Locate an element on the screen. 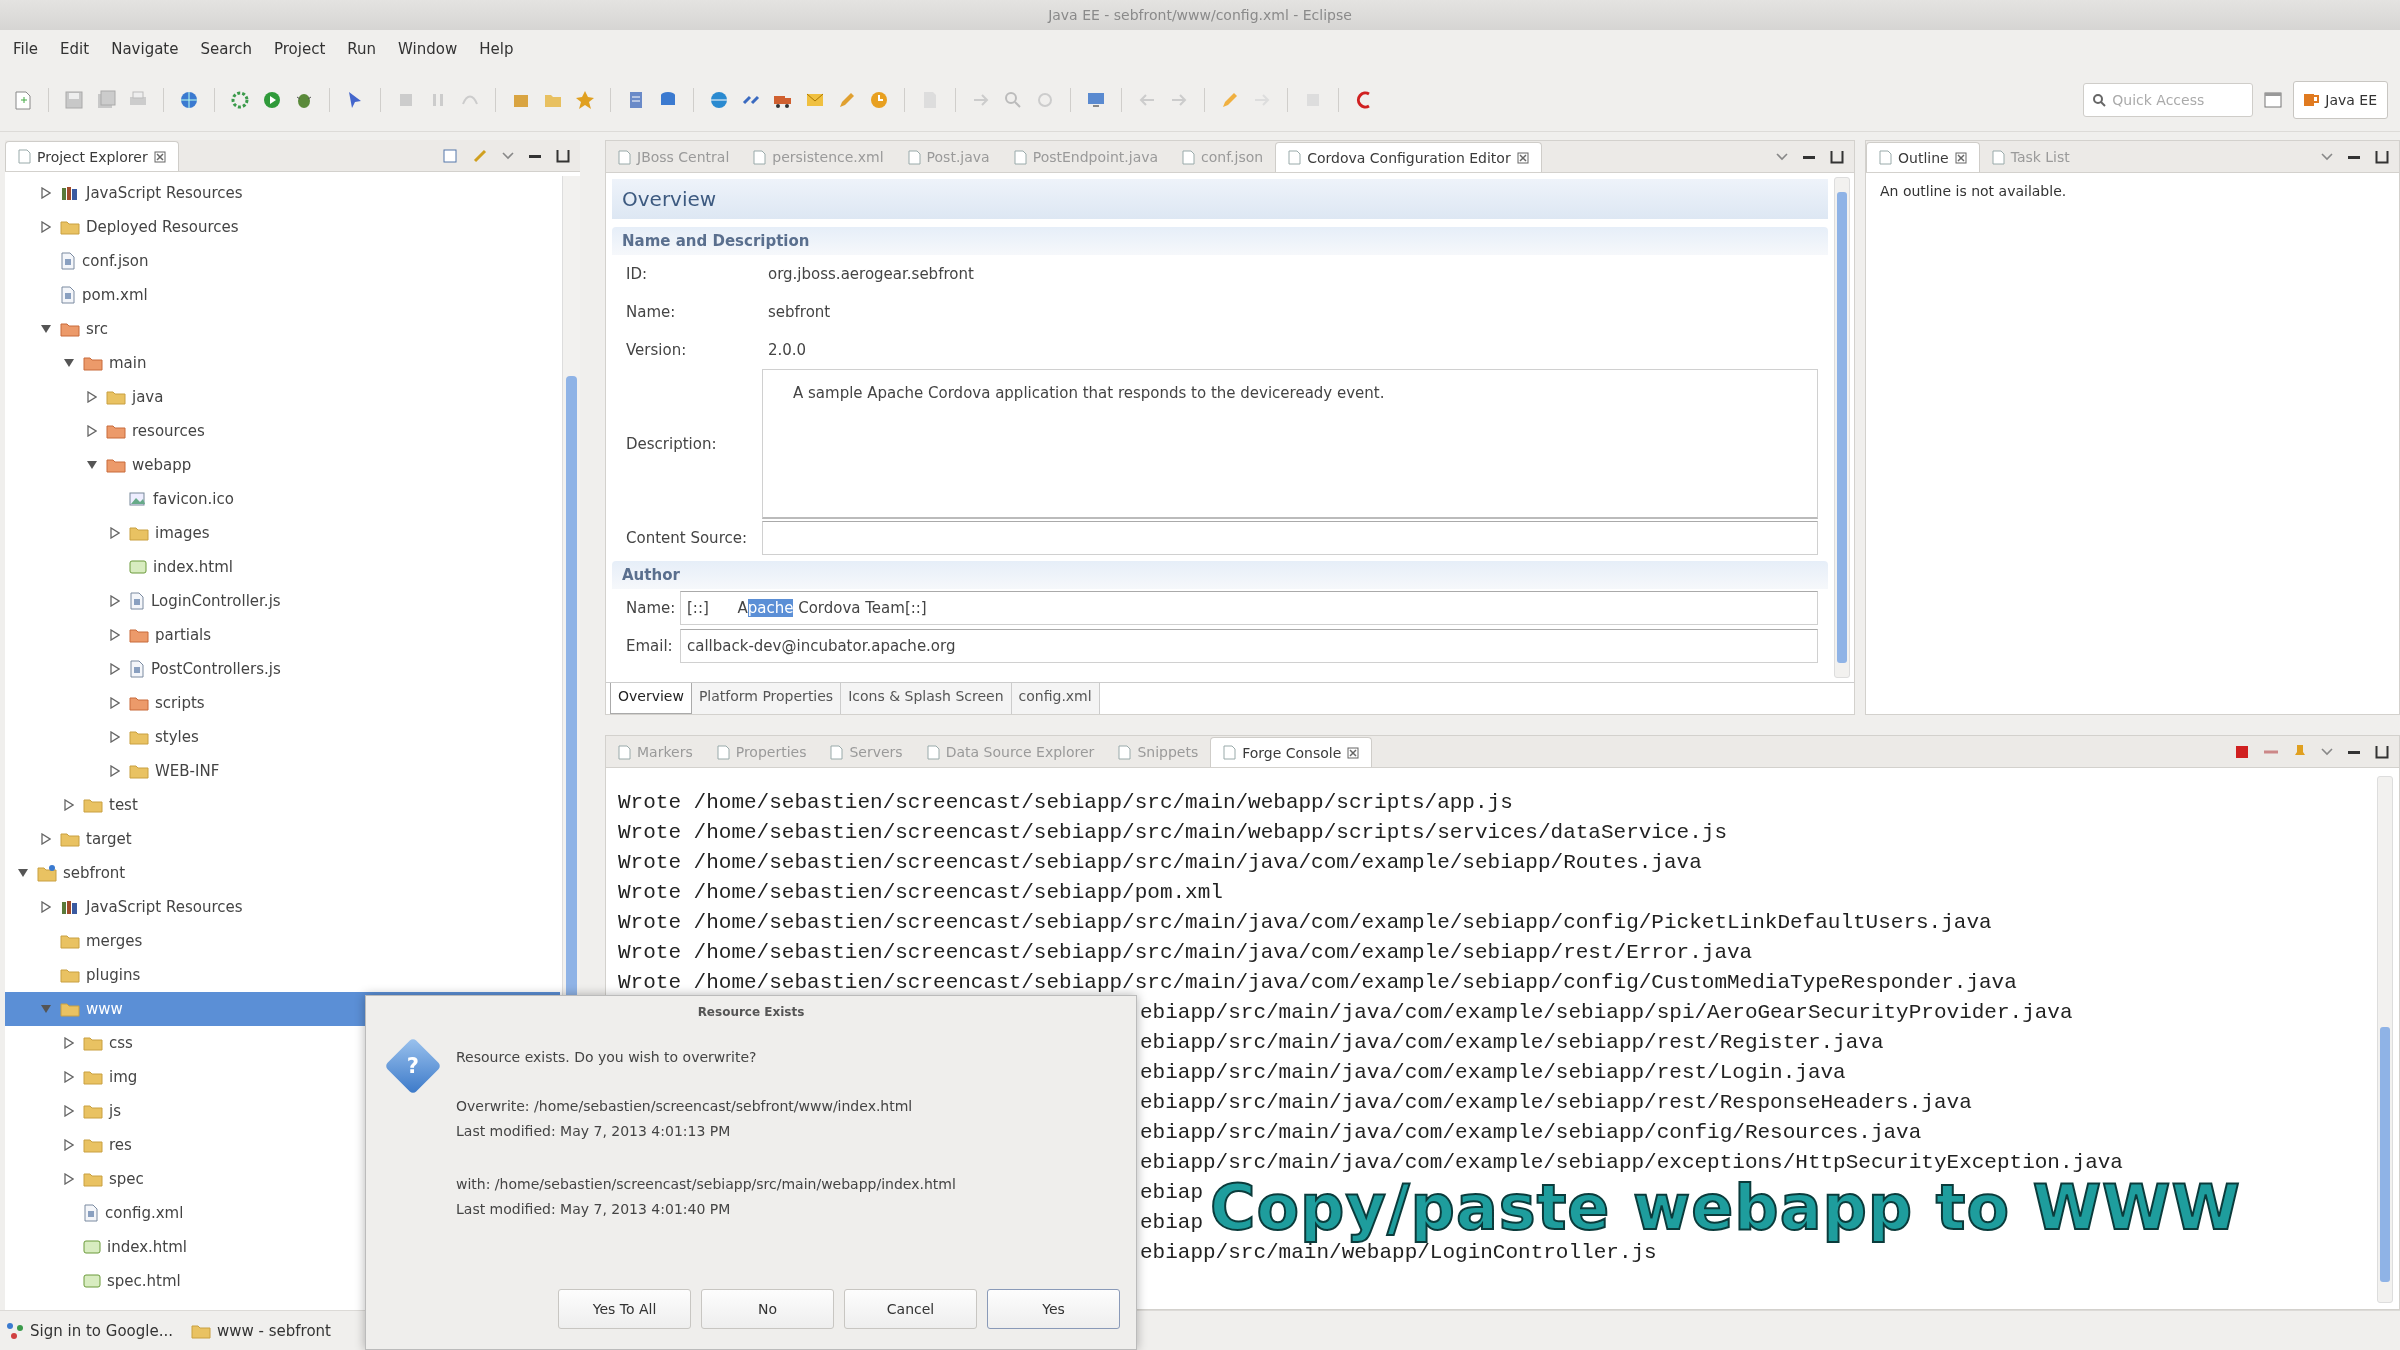 The image size is (2400, 1350). dialog-button: Yes is located at coordinates (1053, 1309).